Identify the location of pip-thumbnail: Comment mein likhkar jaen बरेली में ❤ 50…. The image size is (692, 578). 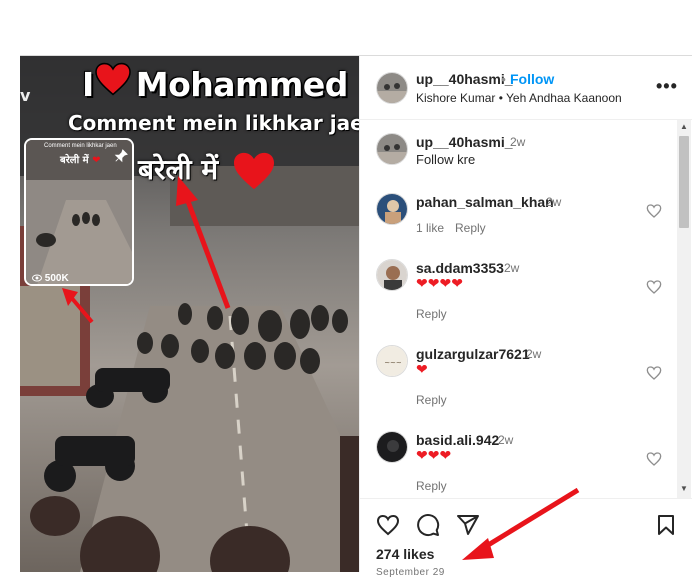
(79, 212).